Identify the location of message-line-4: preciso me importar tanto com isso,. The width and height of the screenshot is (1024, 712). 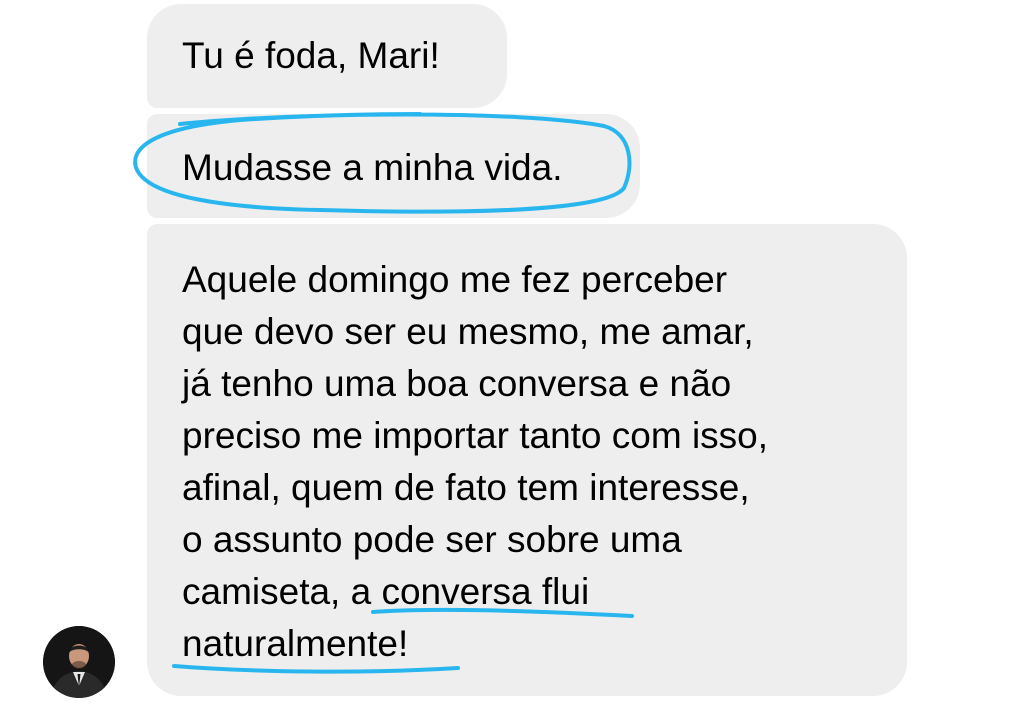
(475, 435).